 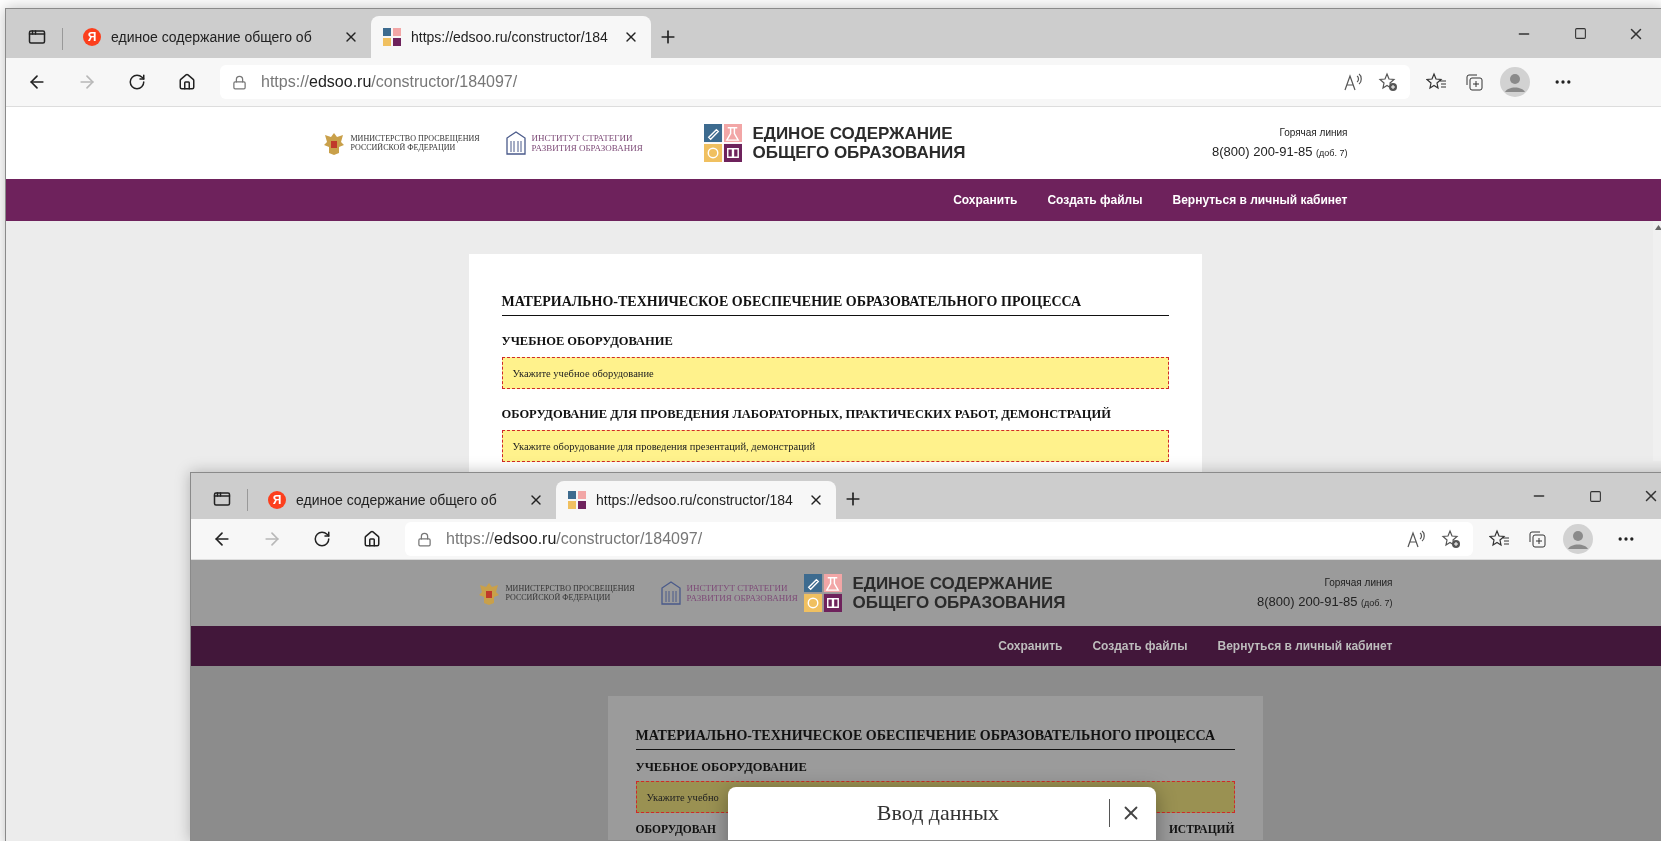 What do you see at coordinates (1658, 227) in the screenshot?
I see `scroll-up-icon` at bounding box center [1658, 227].